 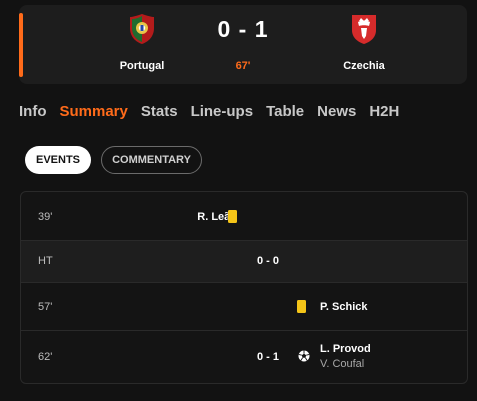 I want to click on match-score: 0 - 1, so click(x=243, y=29).